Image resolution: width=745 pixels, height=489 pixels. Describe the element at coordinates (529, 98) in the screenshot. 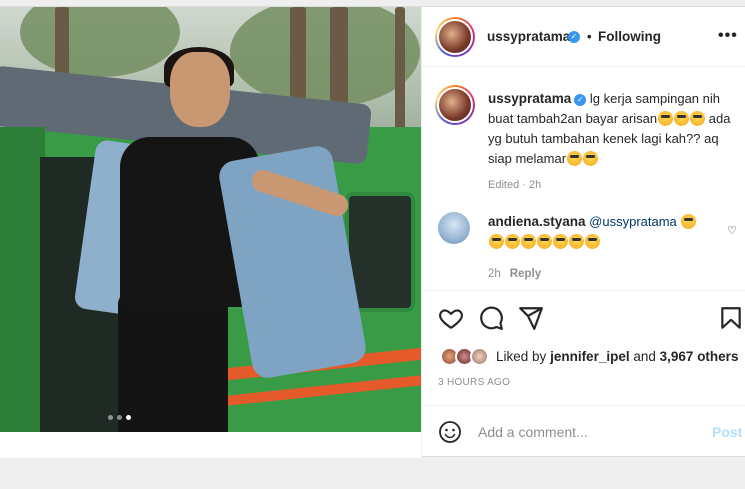

I see `caption-username: ussypratama` at that location.